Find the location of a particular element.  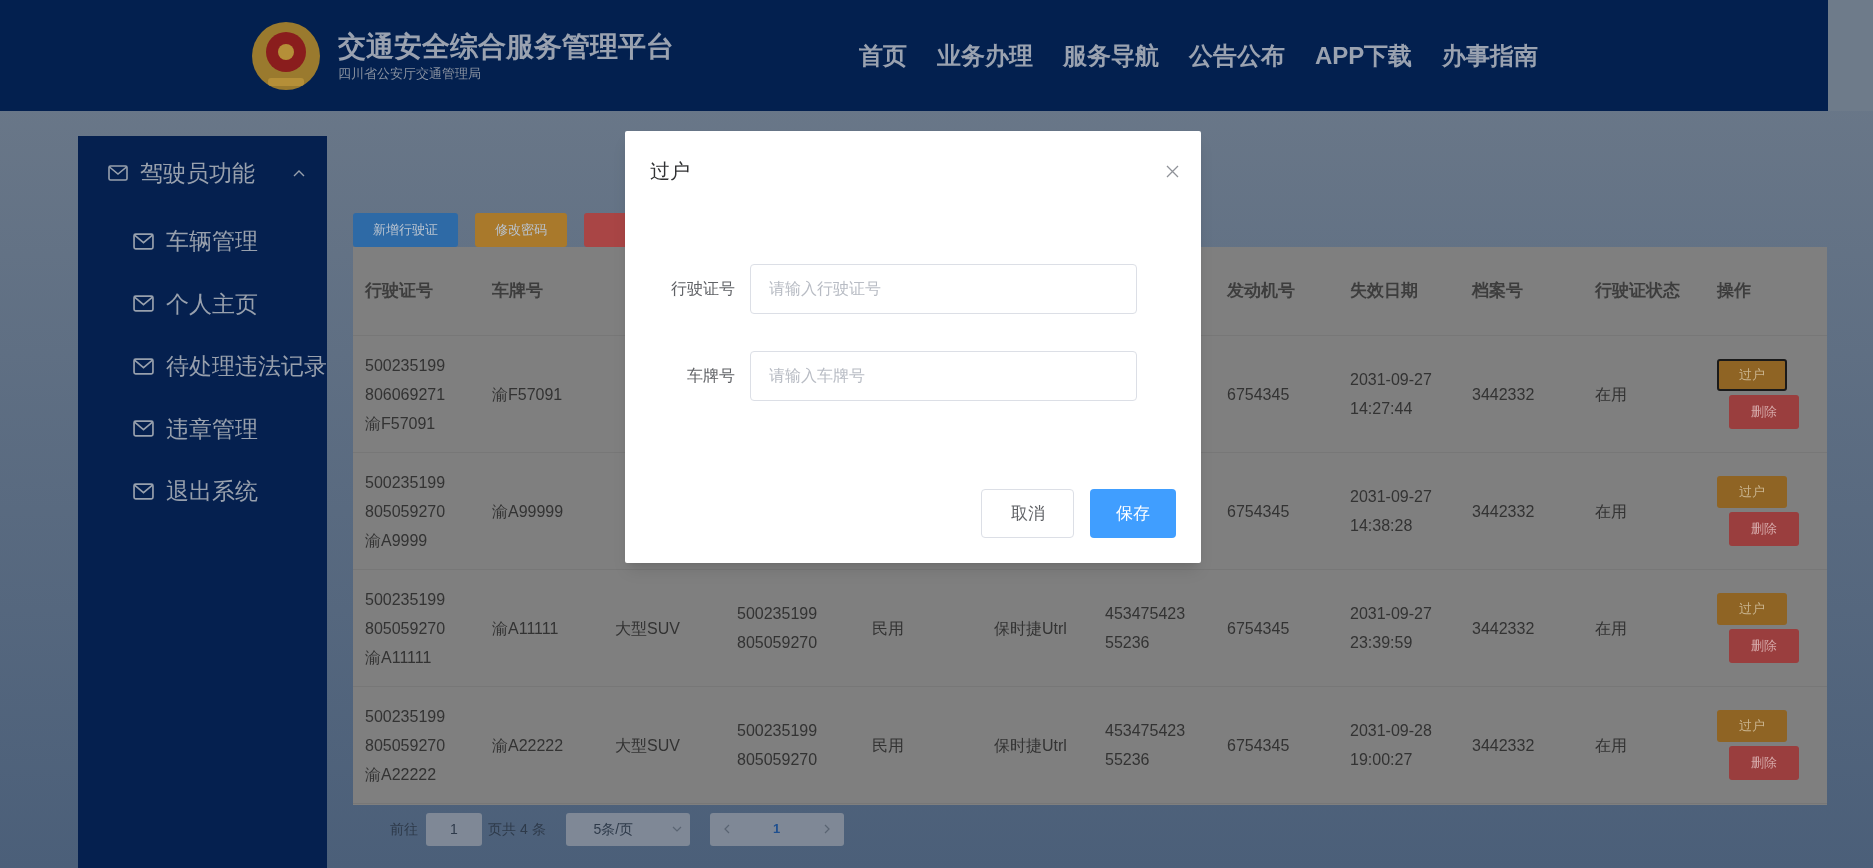

table-cell-text: 500235199805059270渝A22222 is located at coordinates (406, 745).